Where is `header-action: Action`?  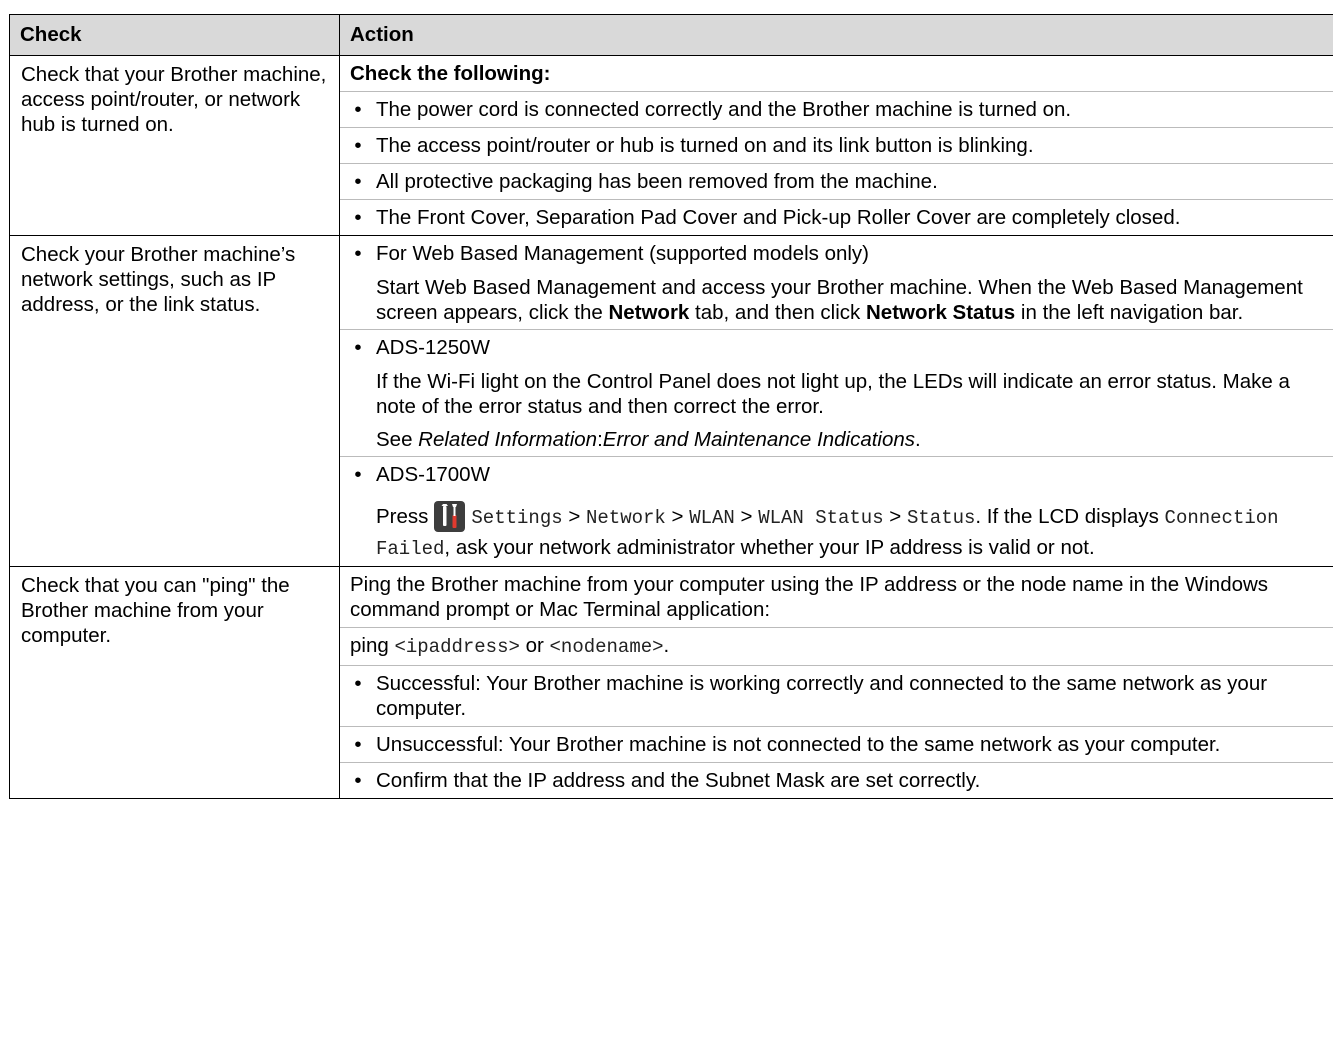 header-action: Action is located at coordinates (836, 35).